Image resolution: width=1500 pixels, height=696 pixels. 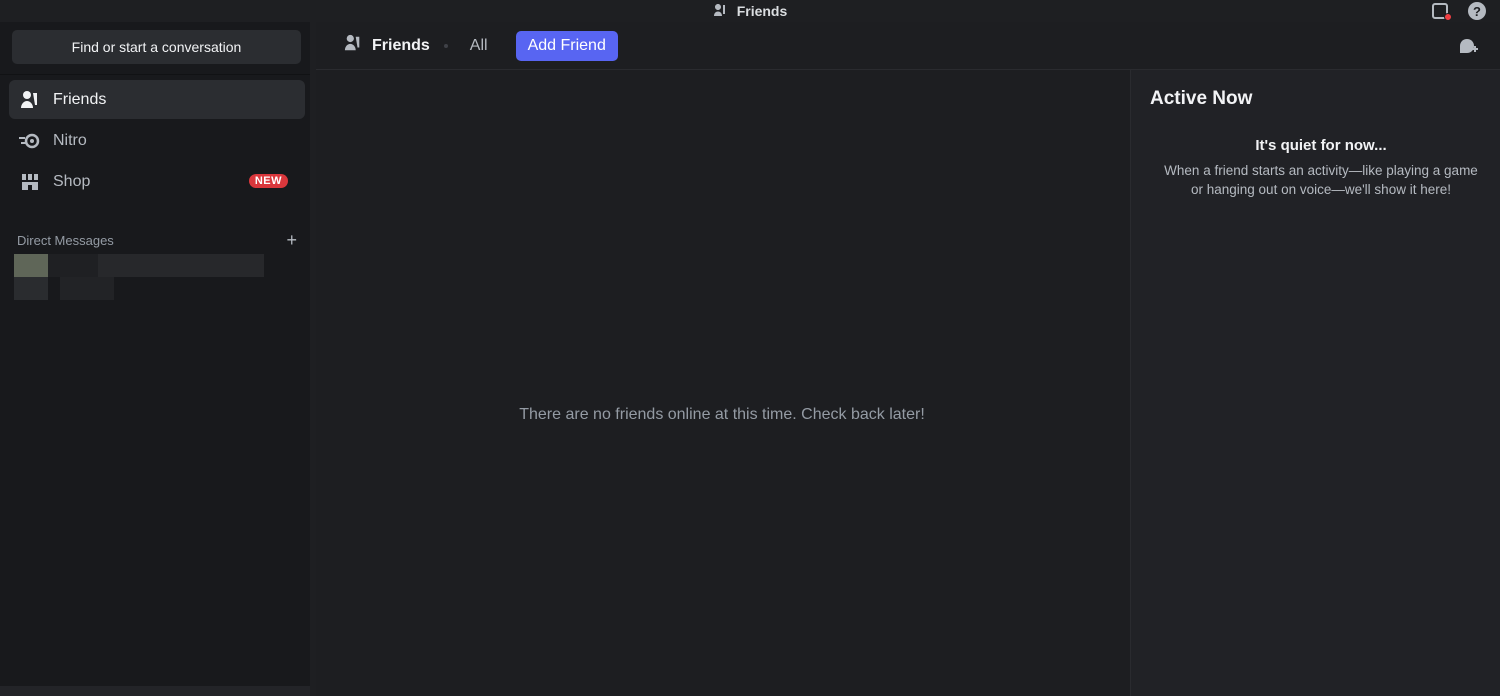 What do you see at coordinates (87, 288) in the screenshot?
I see `dm-status-blur` at bounding box center [87, 288].